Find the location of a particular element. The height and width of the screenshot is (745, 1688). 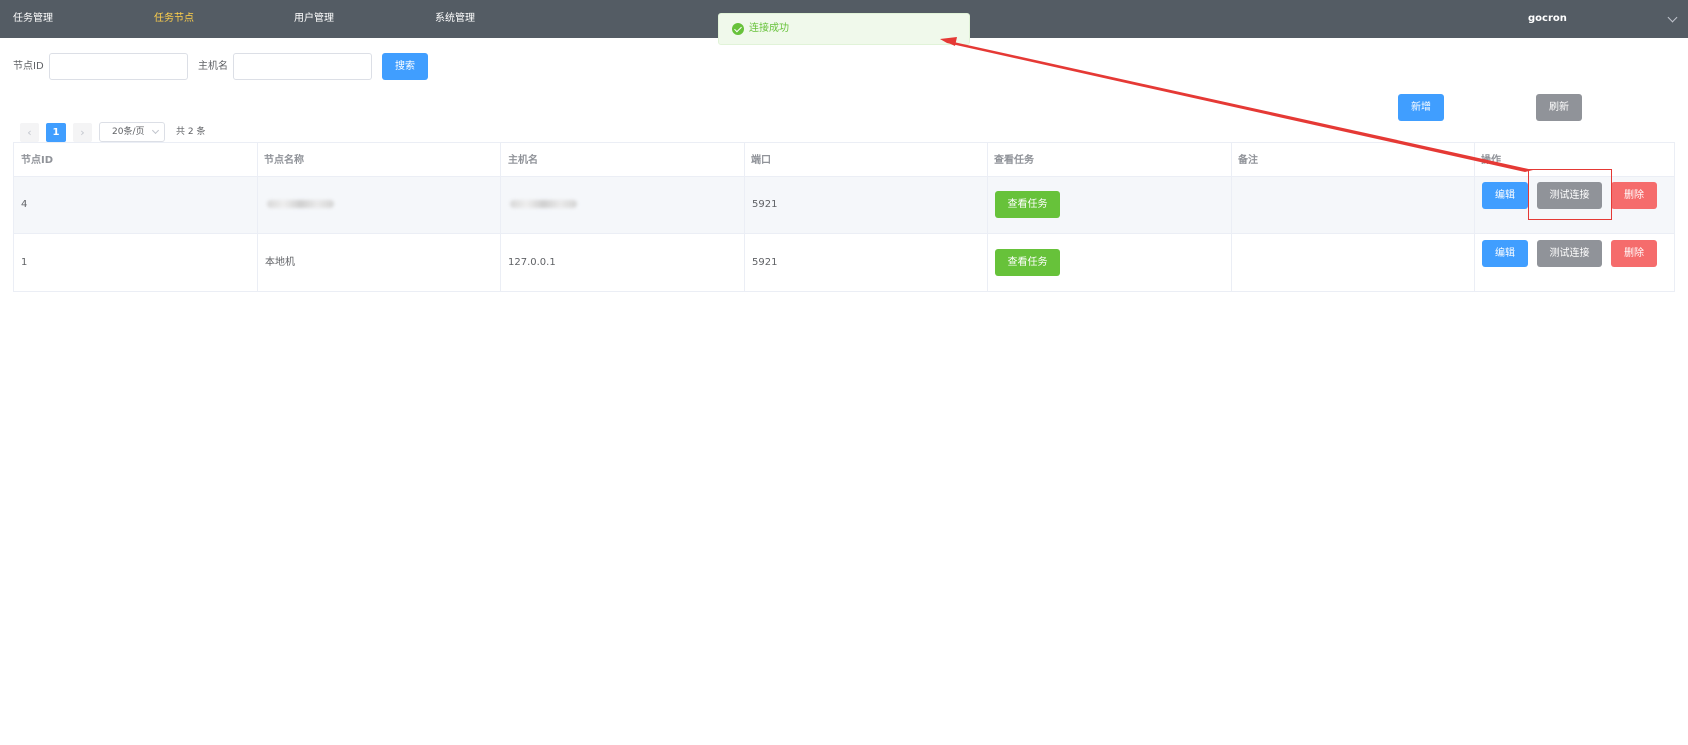

cell-node-id: 4 is located at coordinates (24, 204).